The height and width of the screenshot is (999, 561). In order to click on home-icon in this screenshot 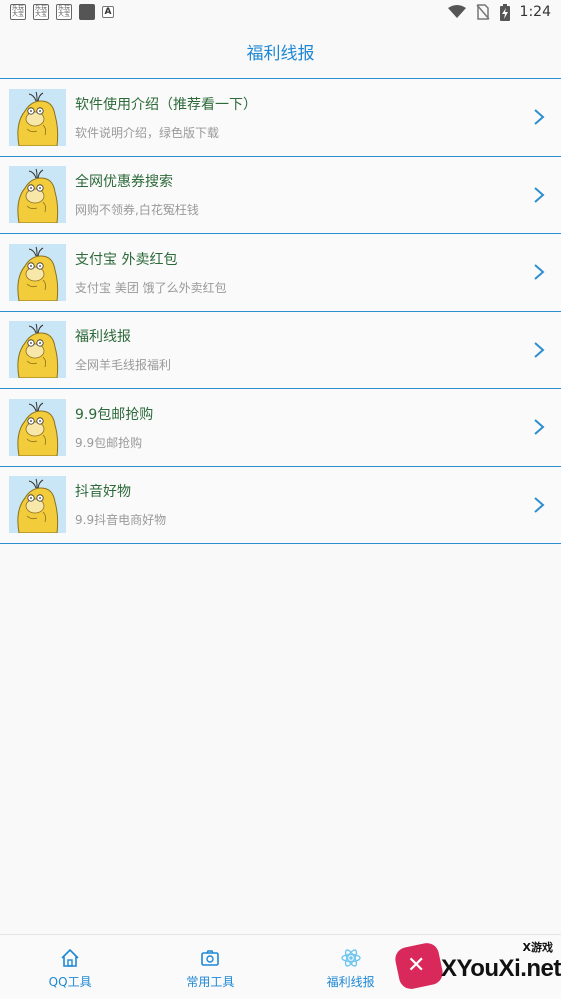, I will do `click(70, 957)`.